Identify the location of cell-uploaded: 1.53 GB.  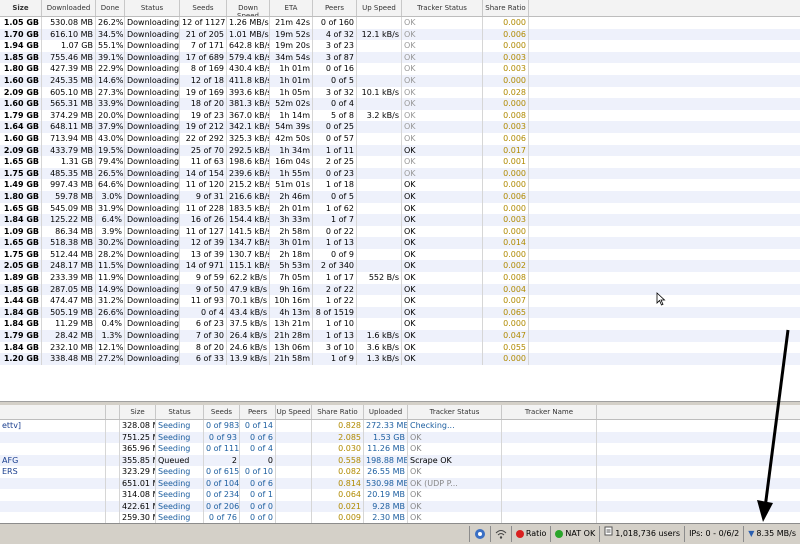
(386, 437).